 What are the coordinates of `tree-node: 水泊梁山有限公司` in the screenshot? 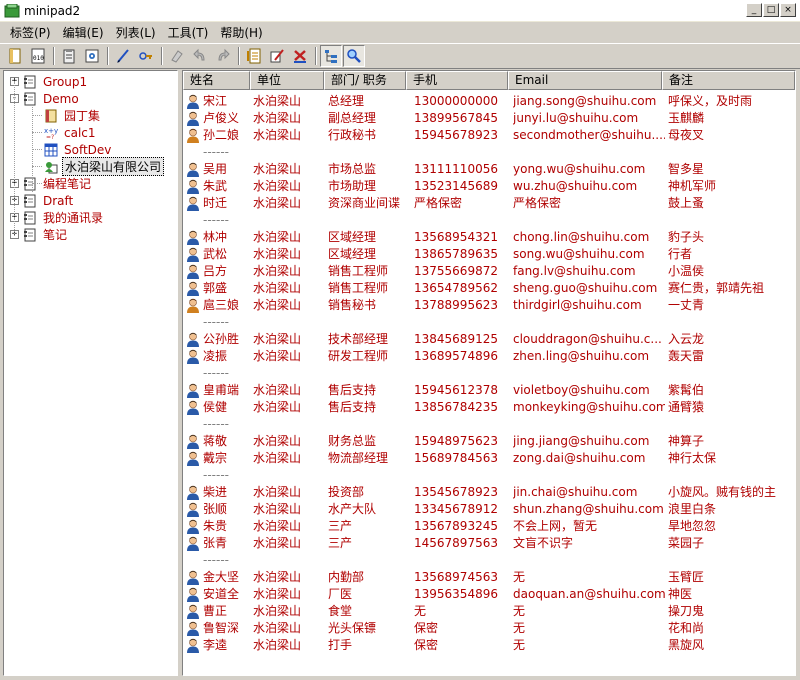 It's located at (104, 166).